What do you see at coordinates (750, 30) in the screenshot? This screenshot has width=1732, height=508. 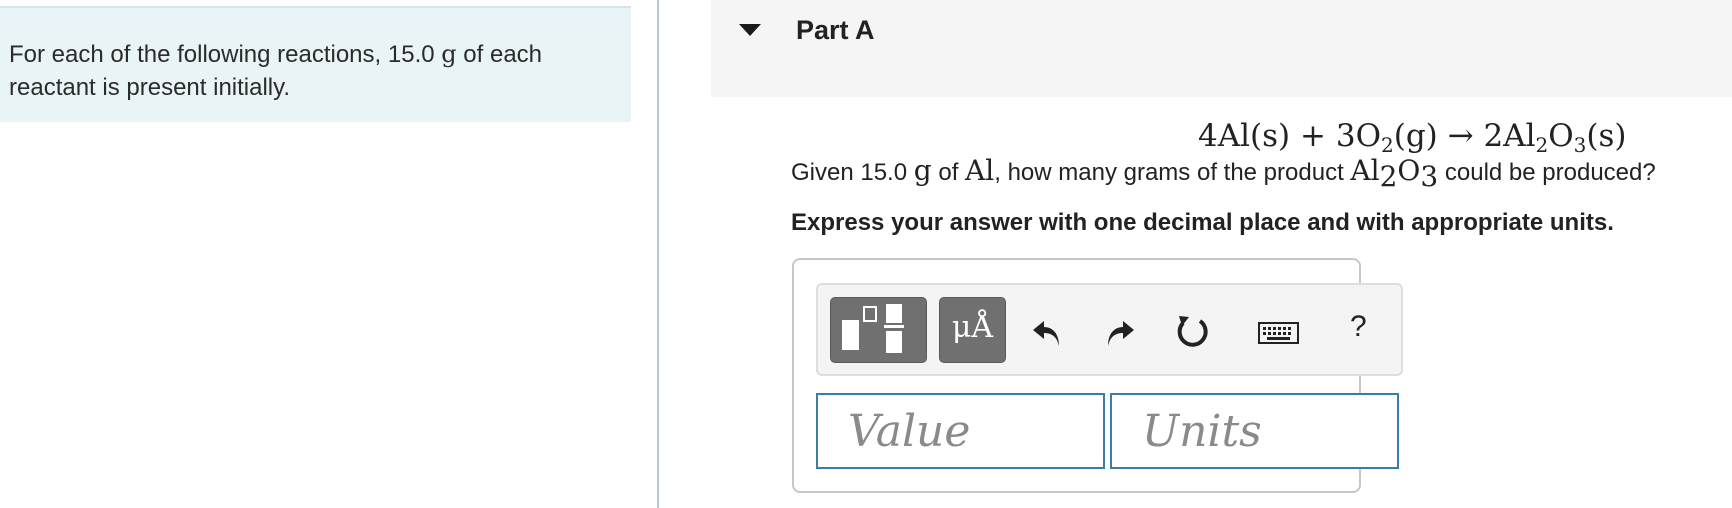 I see `collapse-caret-icon` at bounding box center [750, 30].